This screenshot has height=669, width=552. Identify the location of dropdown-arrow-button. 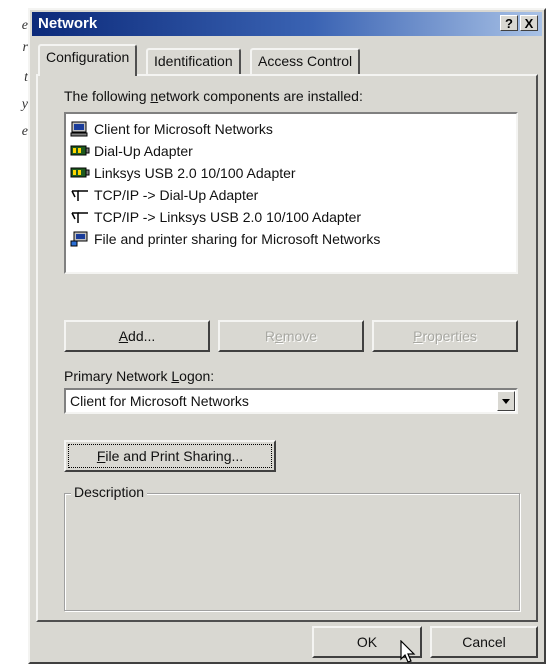
(506, 401).